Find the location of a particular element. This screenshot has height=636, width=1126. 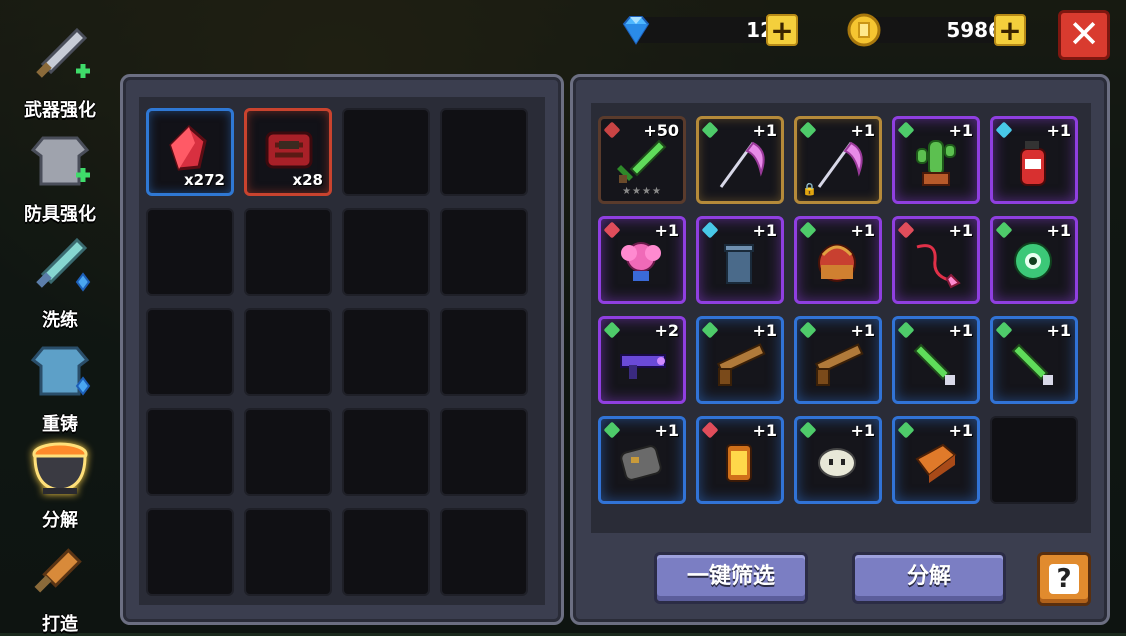

help-button: ? is located at coordinates (1064, 579).